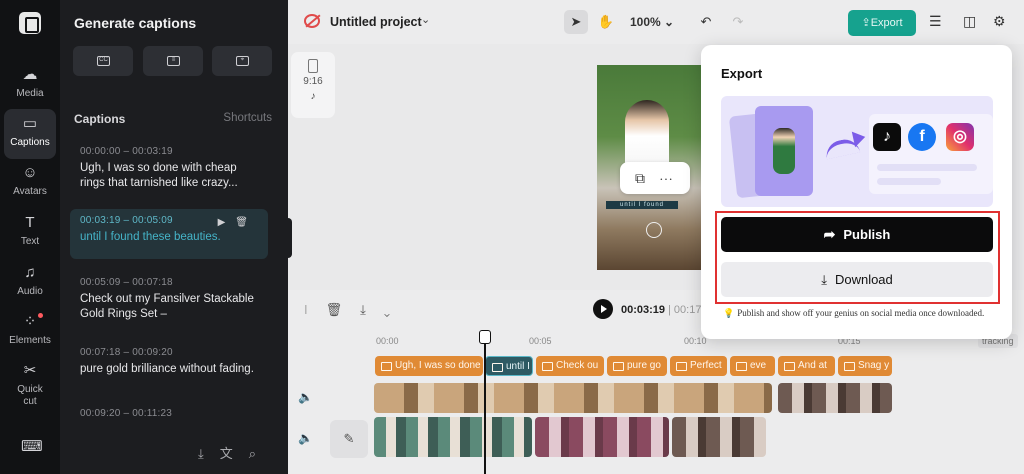 The height and width of the screenshot is (474, 1024). What do you see at coordinates (30, 93) in the screenshot?
I see `rail-item-label: Media` at bounding box center [30, 93].